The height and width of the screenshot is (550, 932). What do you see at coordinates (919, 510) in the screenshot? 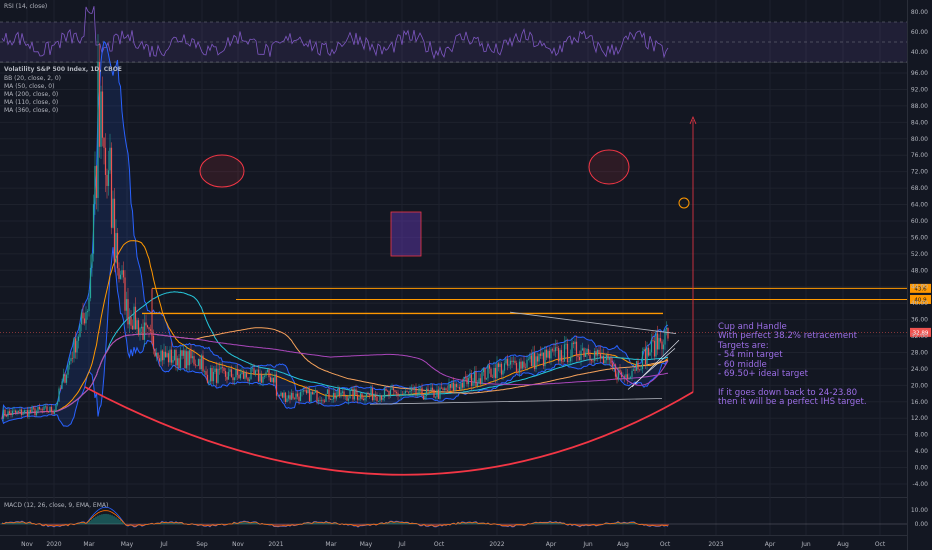
I see `macd-tick-label: 10.00` at bounding box center [919, 510].